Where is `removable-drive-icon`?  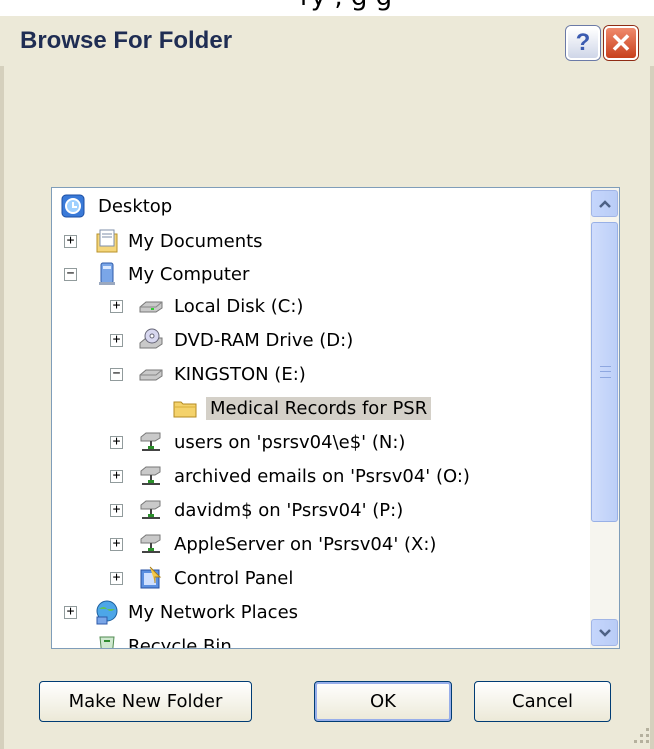 removable-drive-icon is located at coordinates (151, 375).